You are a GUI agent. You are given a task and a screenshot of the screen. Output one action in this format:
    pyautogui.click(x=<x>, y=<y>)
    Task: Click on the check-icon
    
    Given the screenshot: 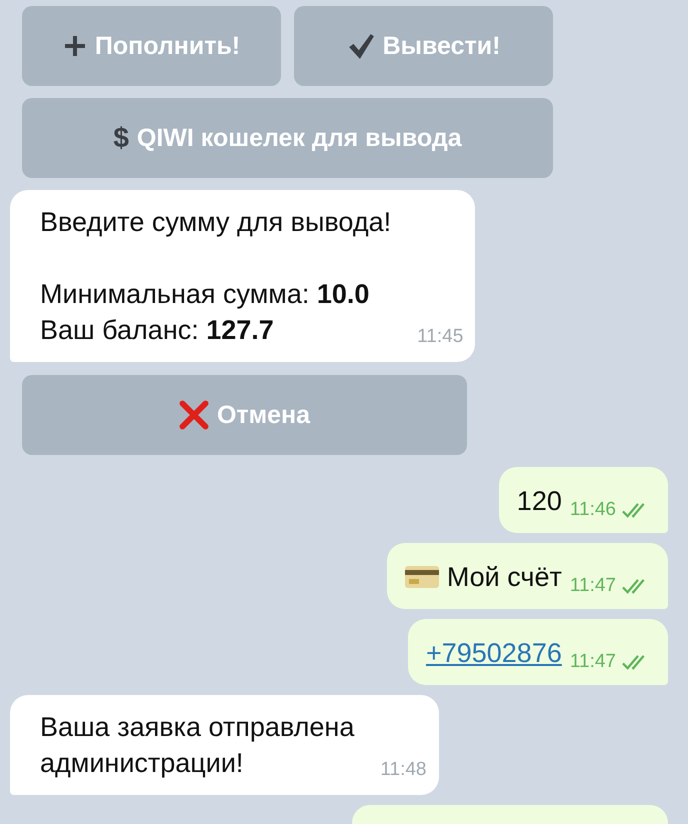 What is the action you would take?
    pyautogui.click(x=360, y=46)
    